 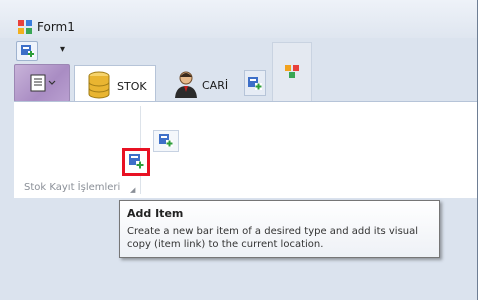 I want to click on qat-add-item-button, so click(x=27, y=51).